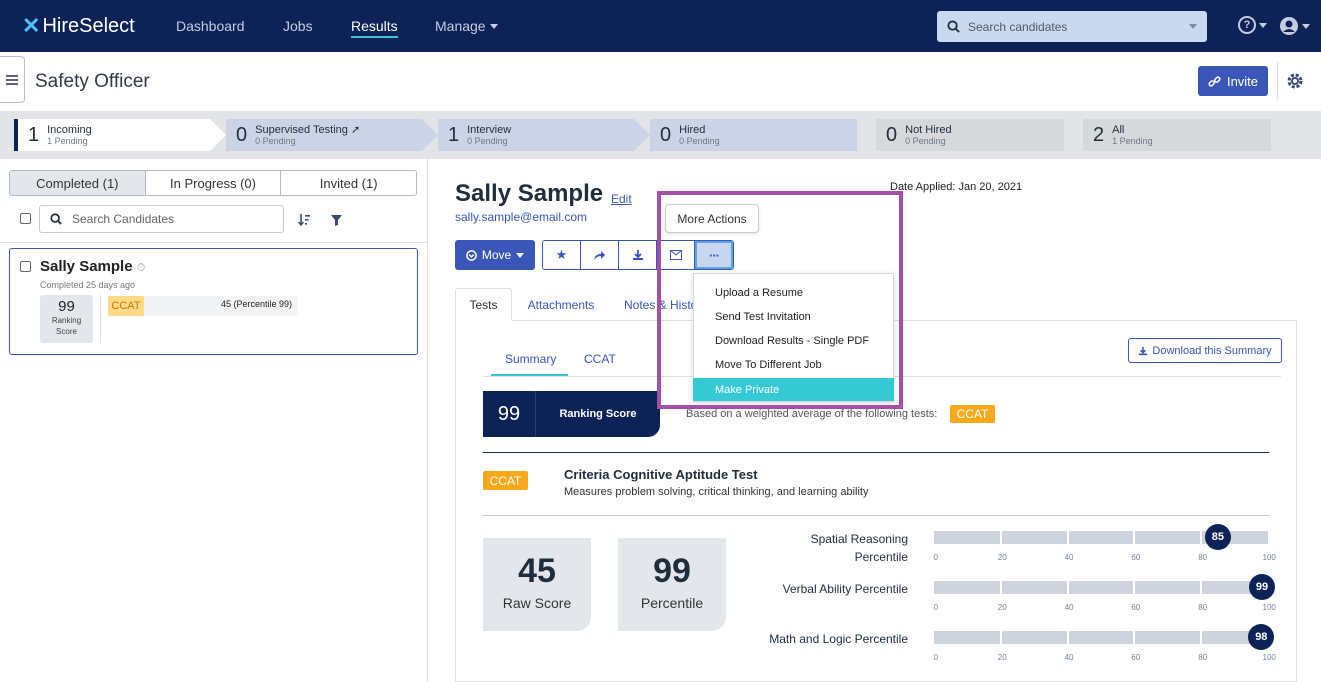 Image resolution: width=1321 pixels, height=682 pixels. I want to click on stage-supervised-testing: 0 Supervised Testing ➚ 0 Pending, so click(324, 135).